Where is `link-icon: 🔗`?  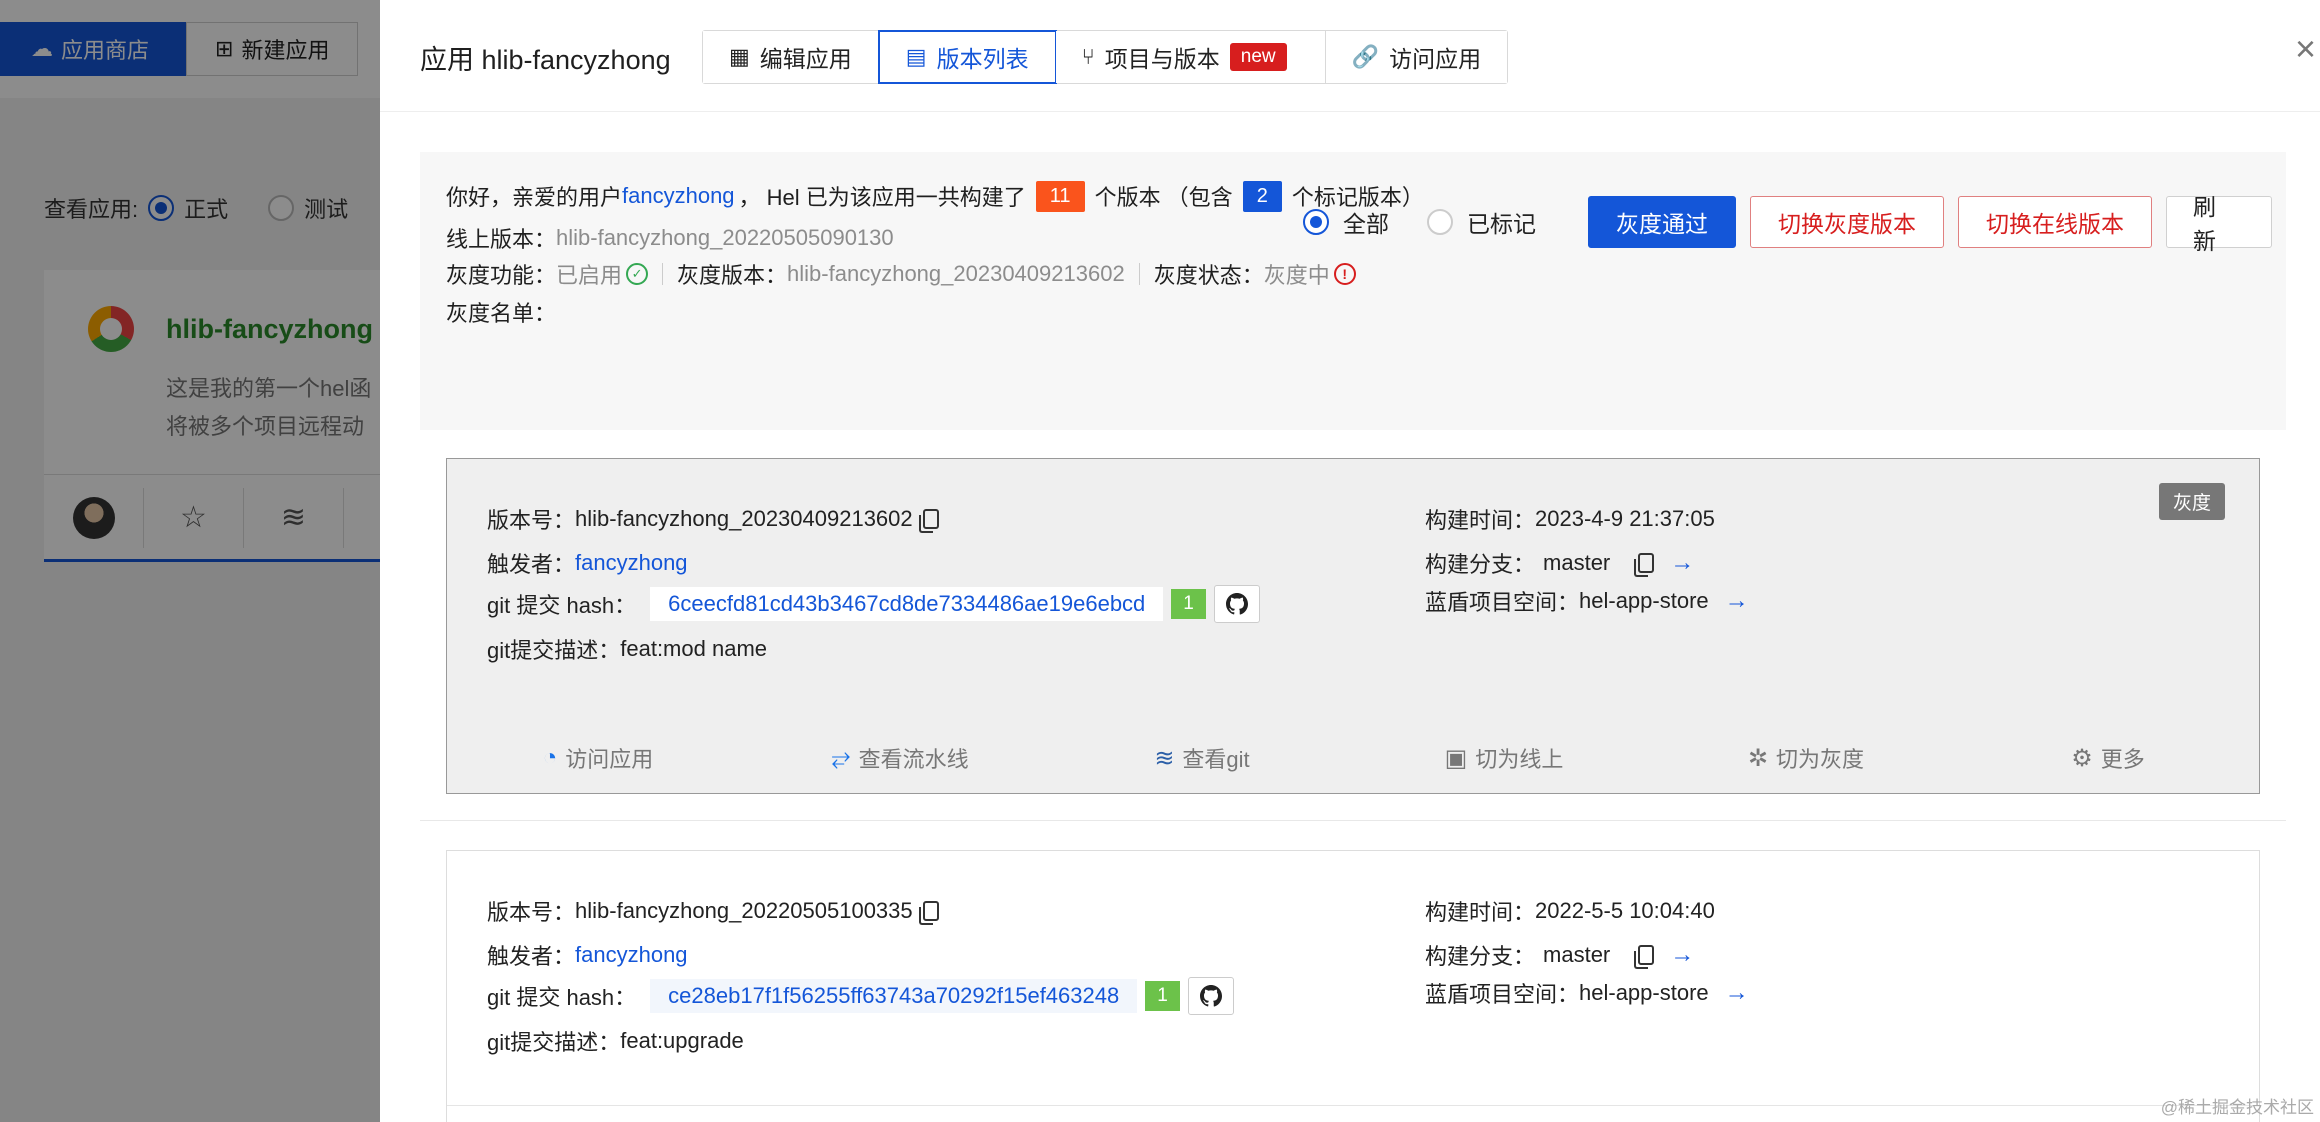 link-icon: 🔗 is located at coordinates (1365, 56).